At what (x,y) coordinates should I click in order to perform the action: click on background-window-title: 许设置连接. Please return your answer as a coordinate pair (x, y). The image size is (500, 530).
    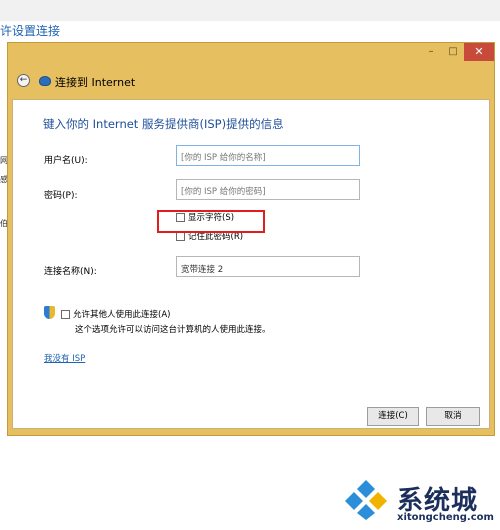
    Looking at the image, I should click on (30, 31).